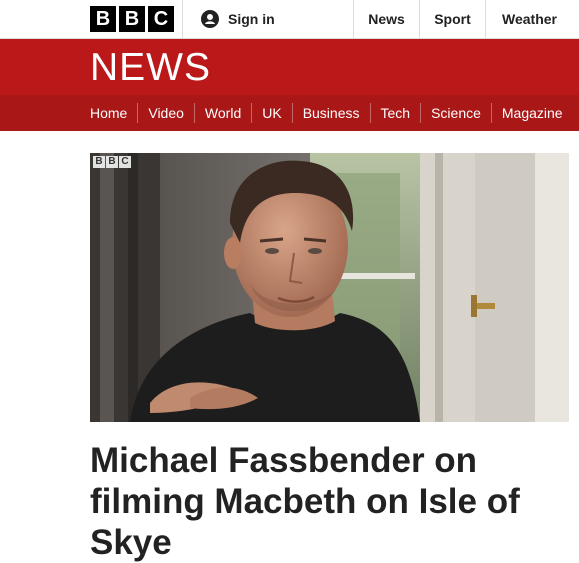  Describe the element at coordinates (395, 113) in the screenshot. I see `nav-item-tech: Tech` at that location.